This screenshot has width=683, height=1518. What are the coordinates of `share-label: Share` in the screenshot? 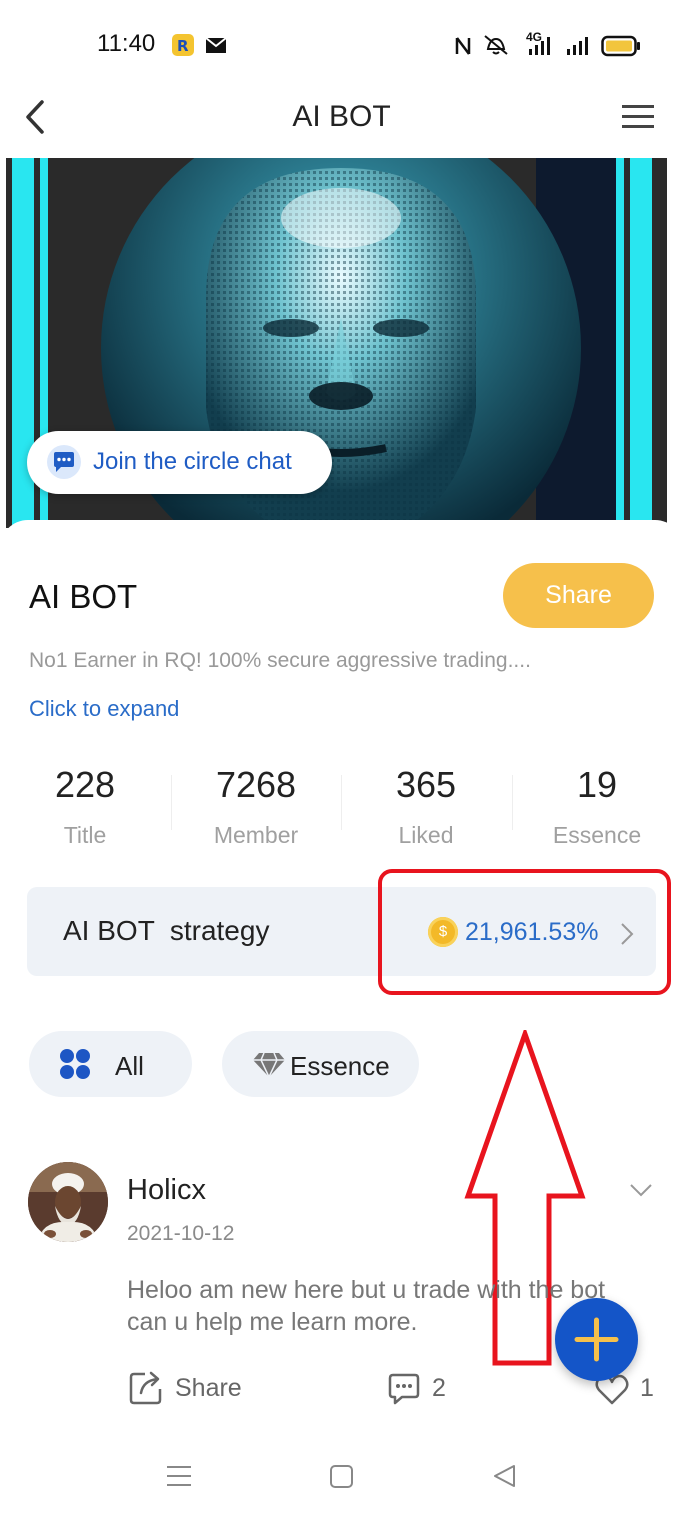 It's located at (208, 1388).